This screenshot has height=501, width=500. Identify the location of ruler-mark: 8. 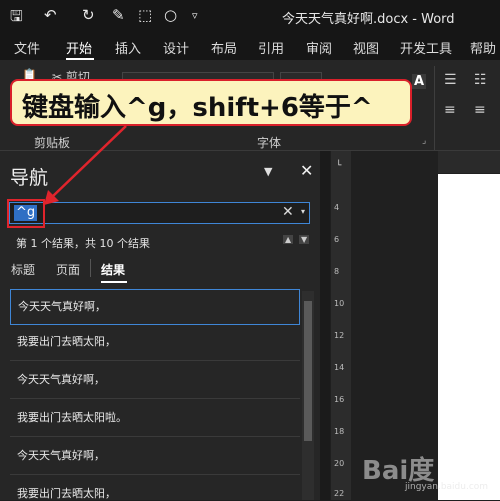
(337, 271).